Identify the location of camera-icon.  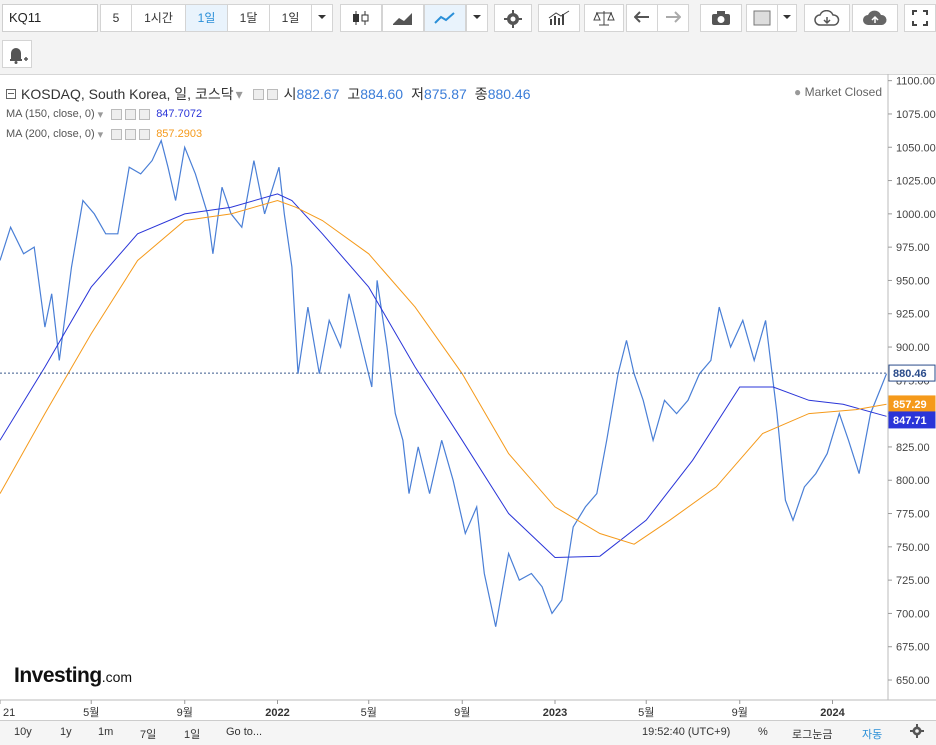
(721, 18).